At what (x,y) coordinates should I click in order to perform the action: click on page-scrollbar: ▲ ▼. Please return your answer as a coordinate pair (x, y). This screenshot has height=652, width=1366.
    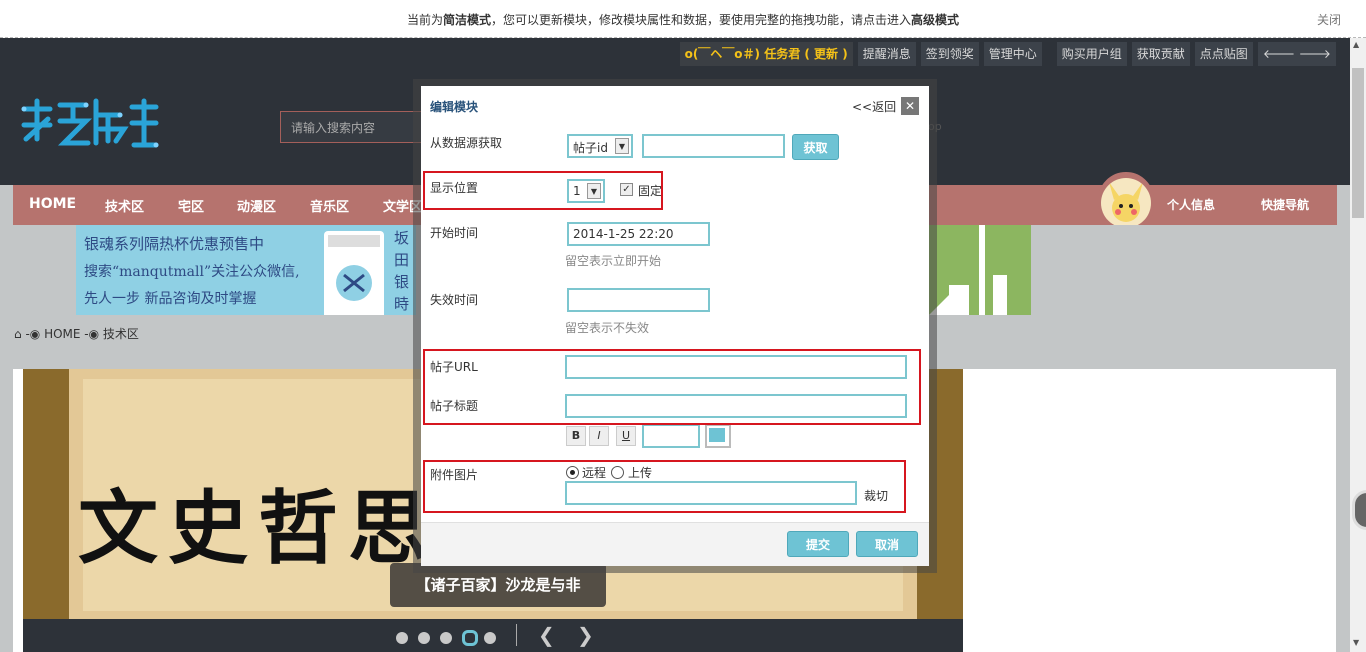
    Looking at the image, I should click on (1358, 345).